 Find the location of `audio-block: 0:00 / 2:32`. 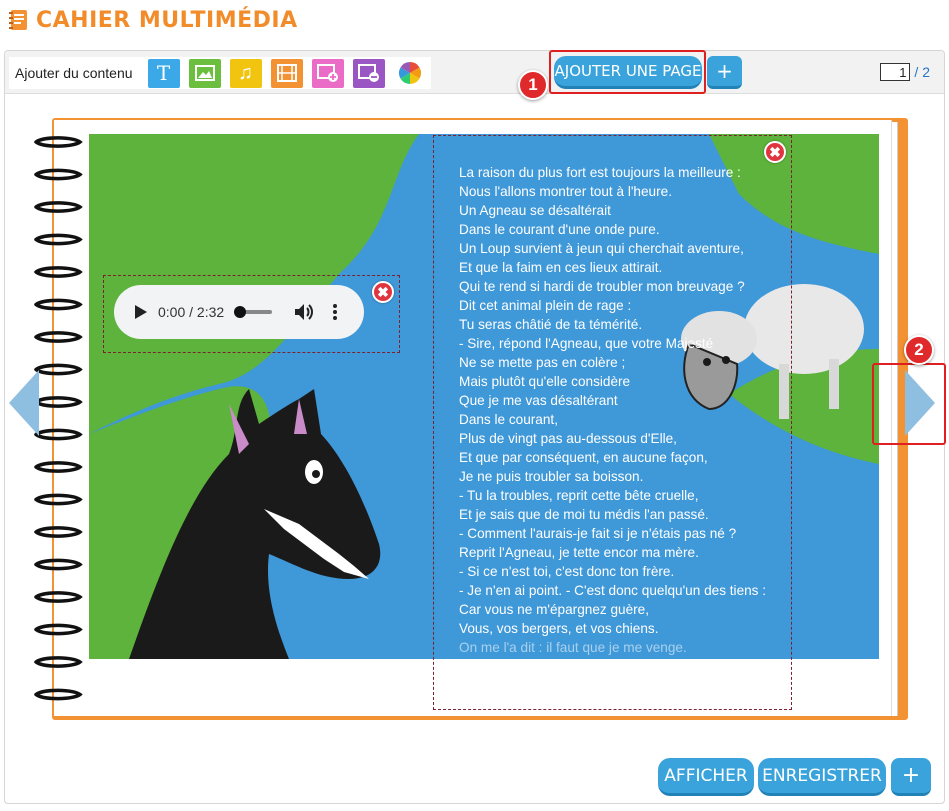

audio-block: 0:00 / 2:32 is located at coordinates (251, 314).